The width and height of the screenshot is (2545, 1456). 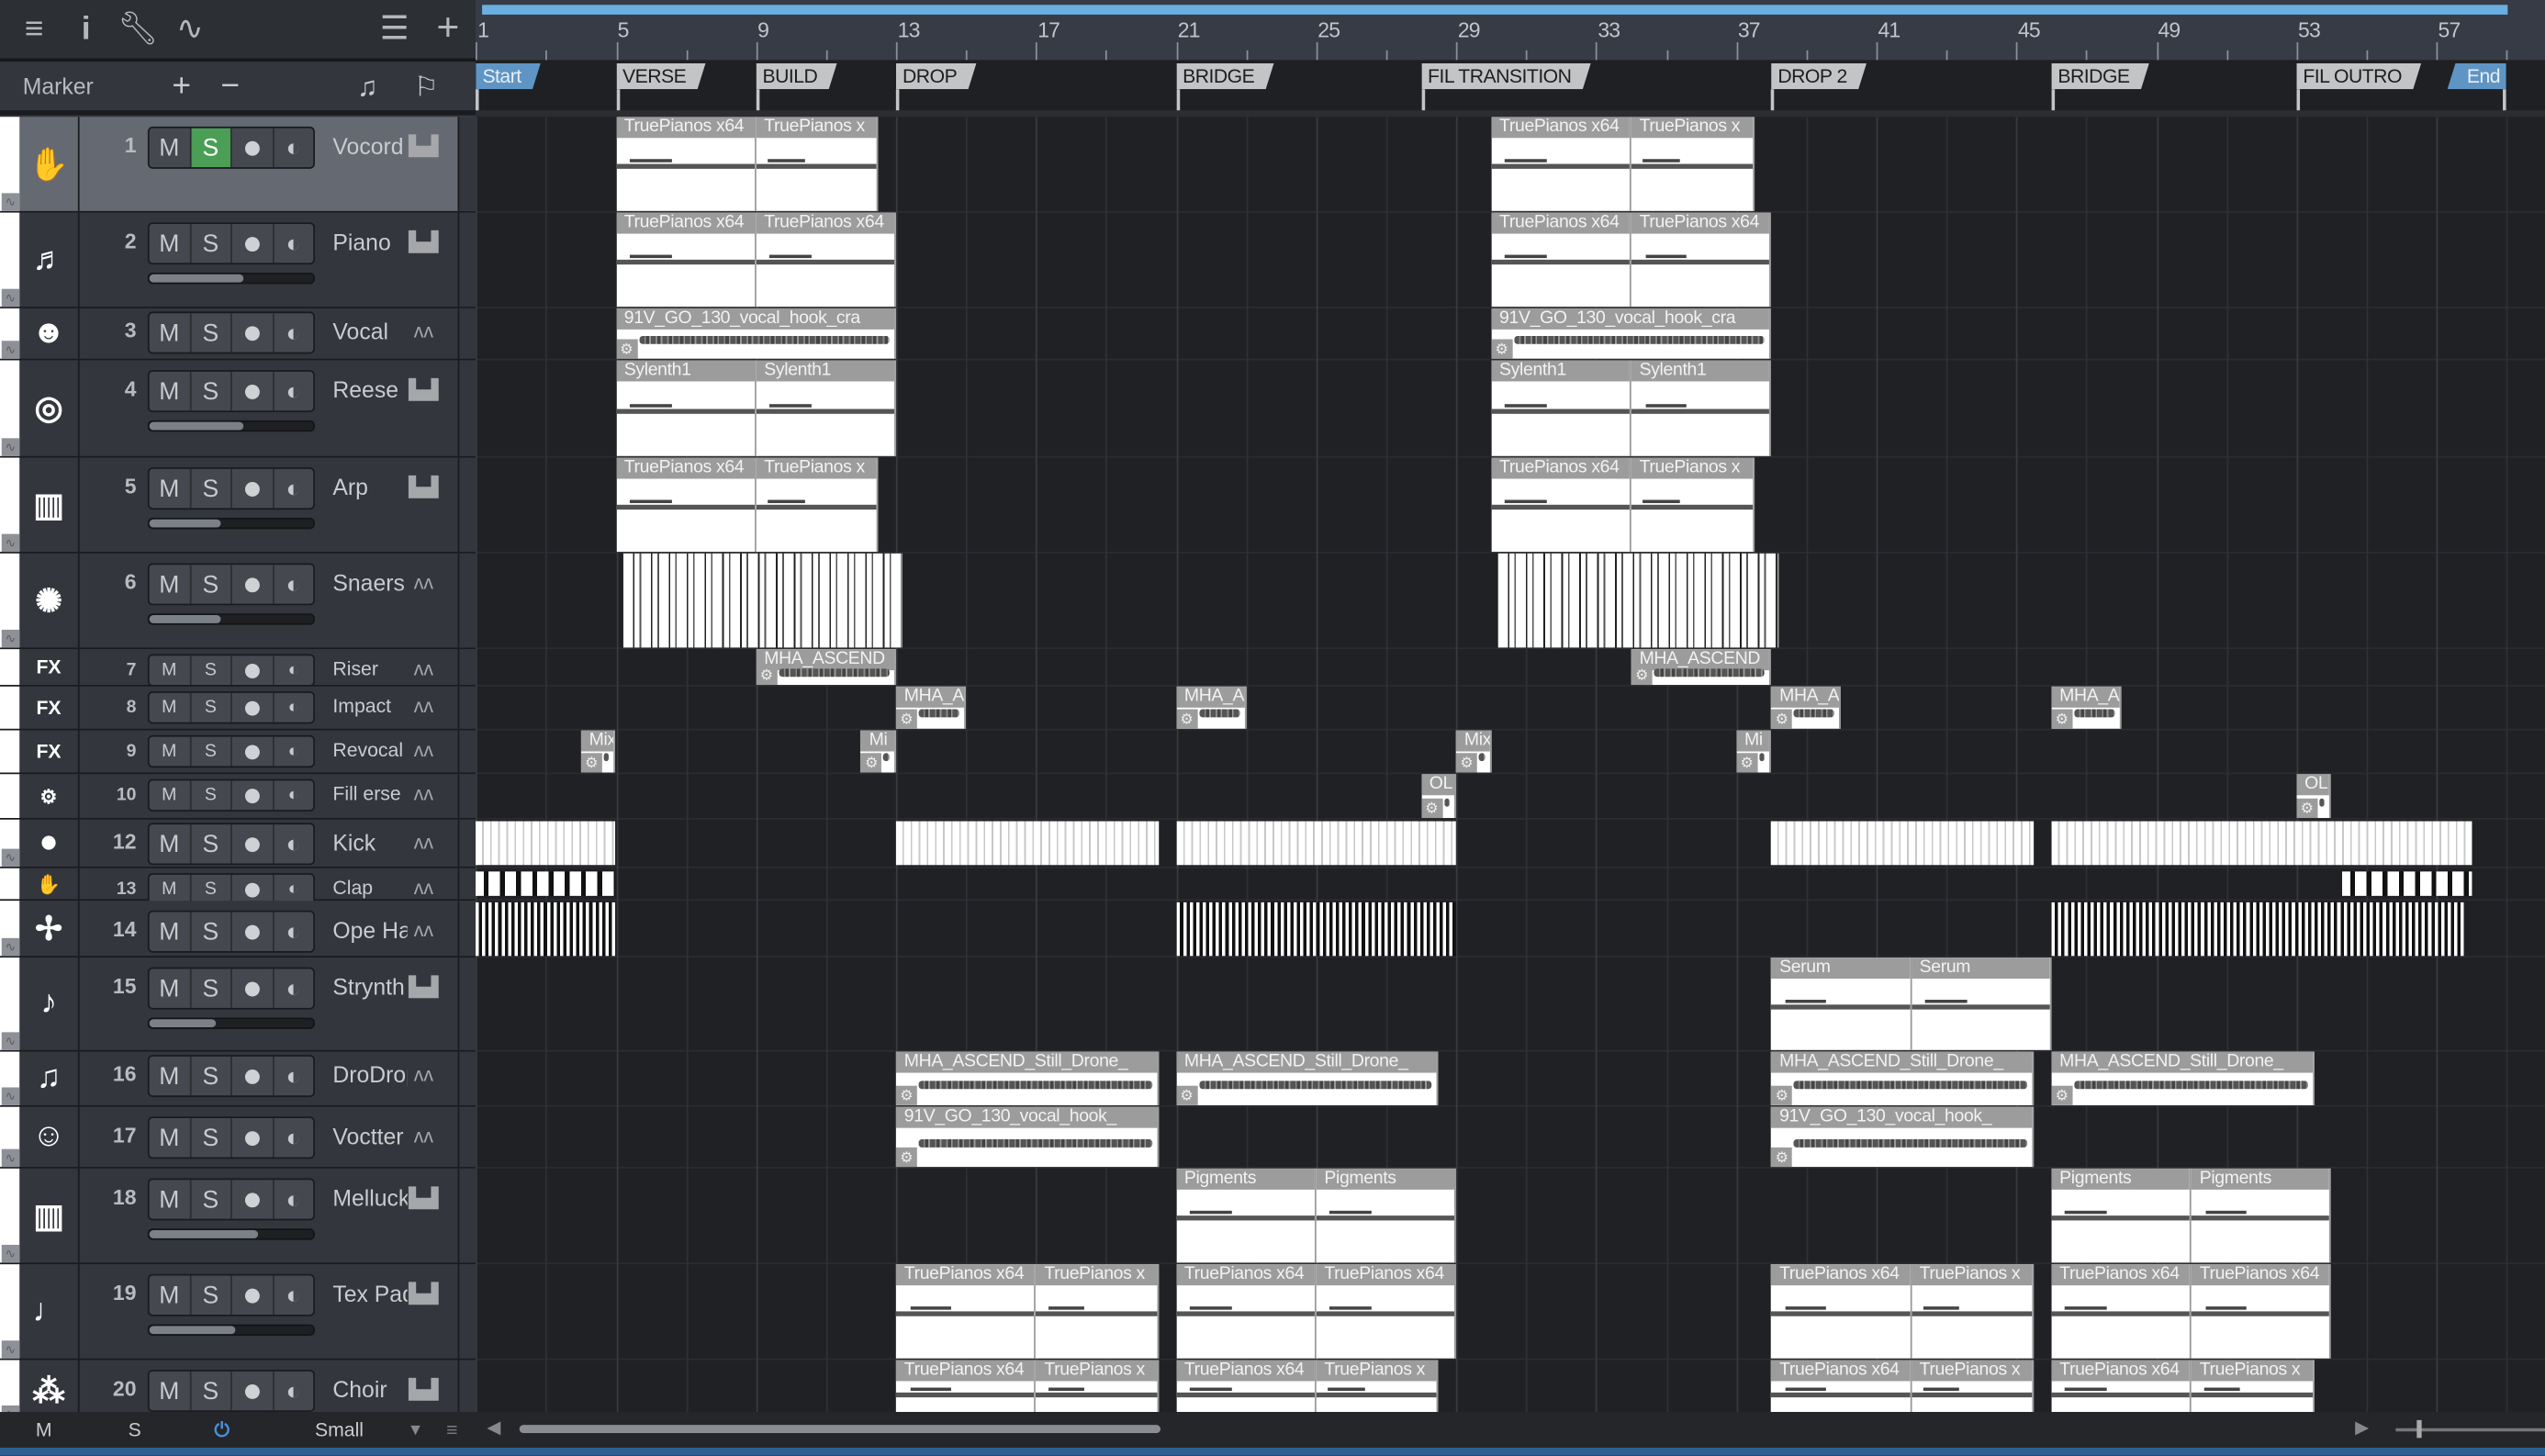 What do you see at coordinates (239, 601) in the screenshot?
I see `track-header-6: ∿ ✺ 6 M S ◐ Snaers ʌʌ` at bounding box center [239, 601].